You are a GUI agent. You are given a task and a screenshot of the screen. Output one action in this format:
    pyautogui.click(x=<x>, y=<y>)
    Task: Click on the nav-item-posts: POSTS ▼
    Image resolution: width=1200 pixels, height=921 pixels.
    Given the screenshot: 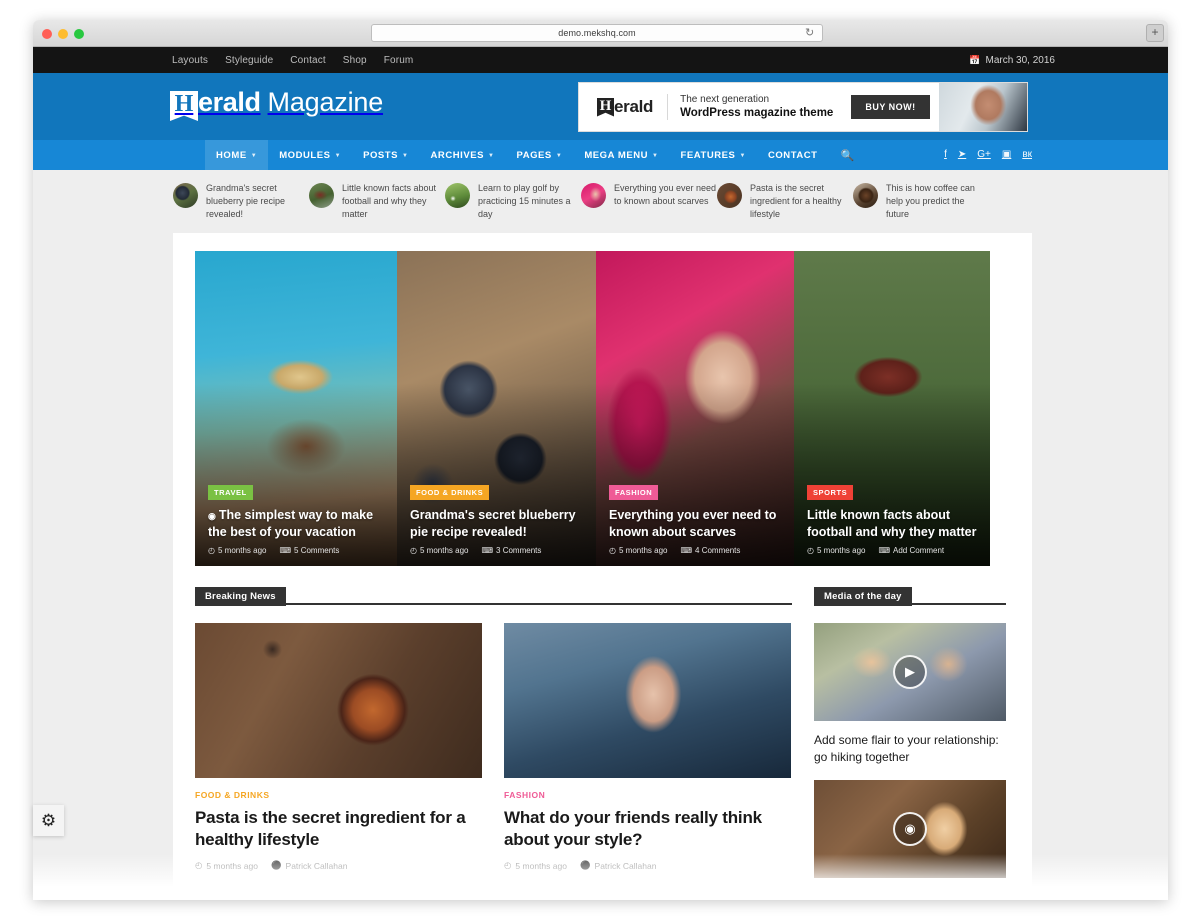 What is the action you would take?
    pyautogui.click(x=385, y=155)
    